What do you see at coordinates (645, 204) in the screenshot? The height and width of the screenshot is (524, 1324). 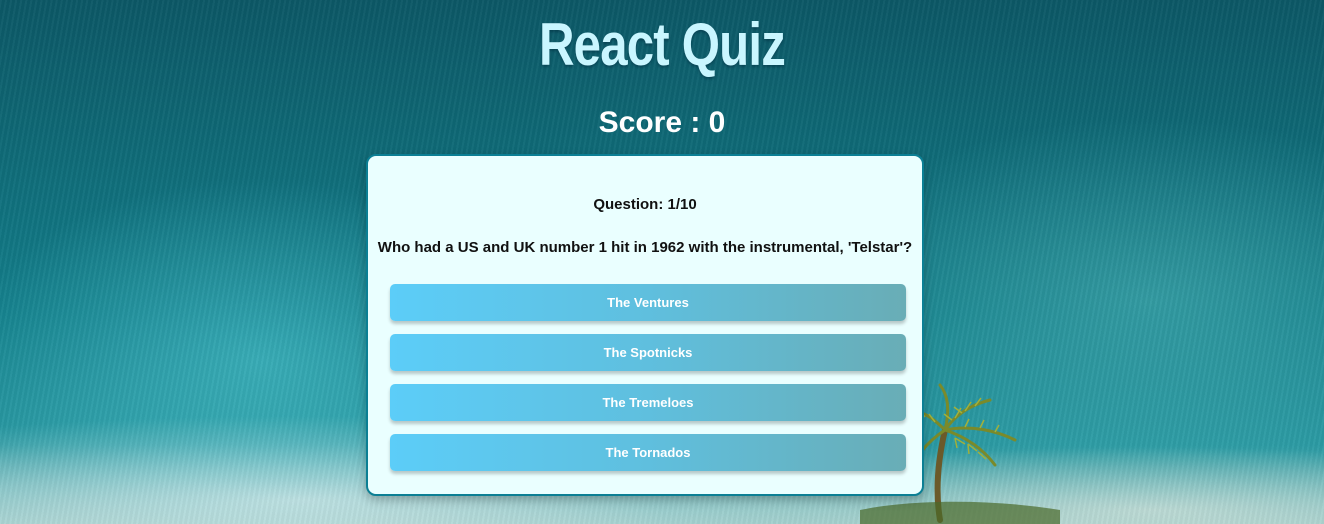 I see `question-counter: Question: 1/10` at bounding box center [645, 204].